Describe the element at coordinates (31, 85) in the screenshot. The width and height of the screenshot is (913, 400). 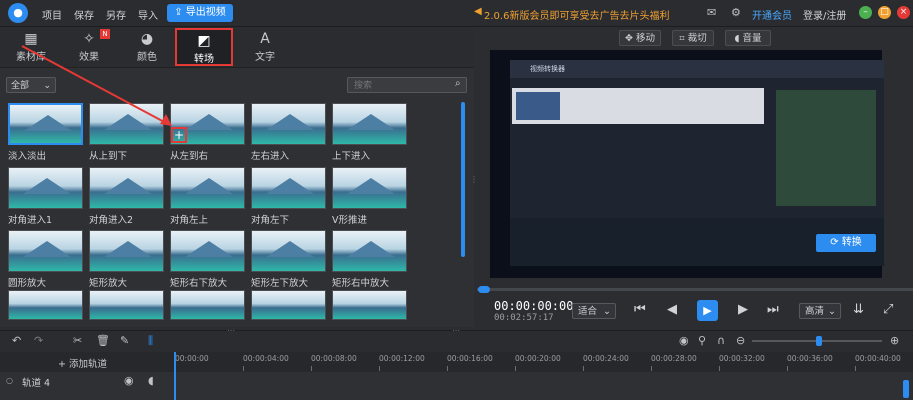
I see `category-filter: 全部 ⌄` at that location.